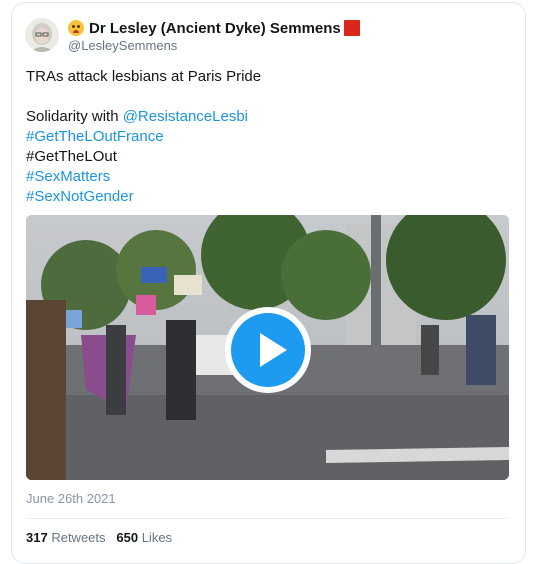 The image size is (540, 564). I want to click on play-button, so click(268, 350).